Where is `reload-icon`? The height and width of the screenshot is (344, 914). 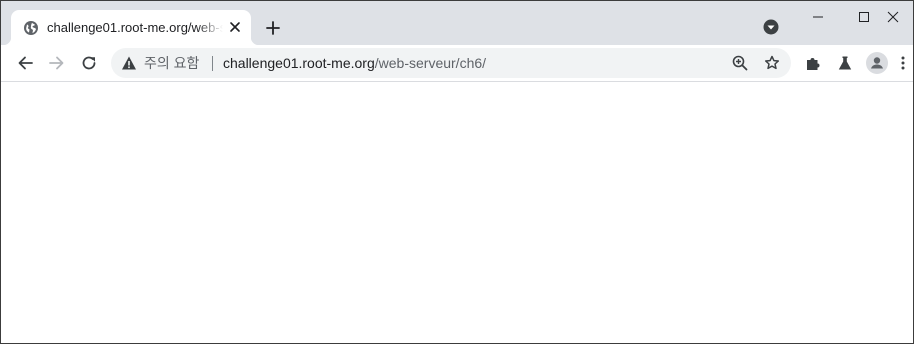
reload-icon is located at coordinates (89, 63).